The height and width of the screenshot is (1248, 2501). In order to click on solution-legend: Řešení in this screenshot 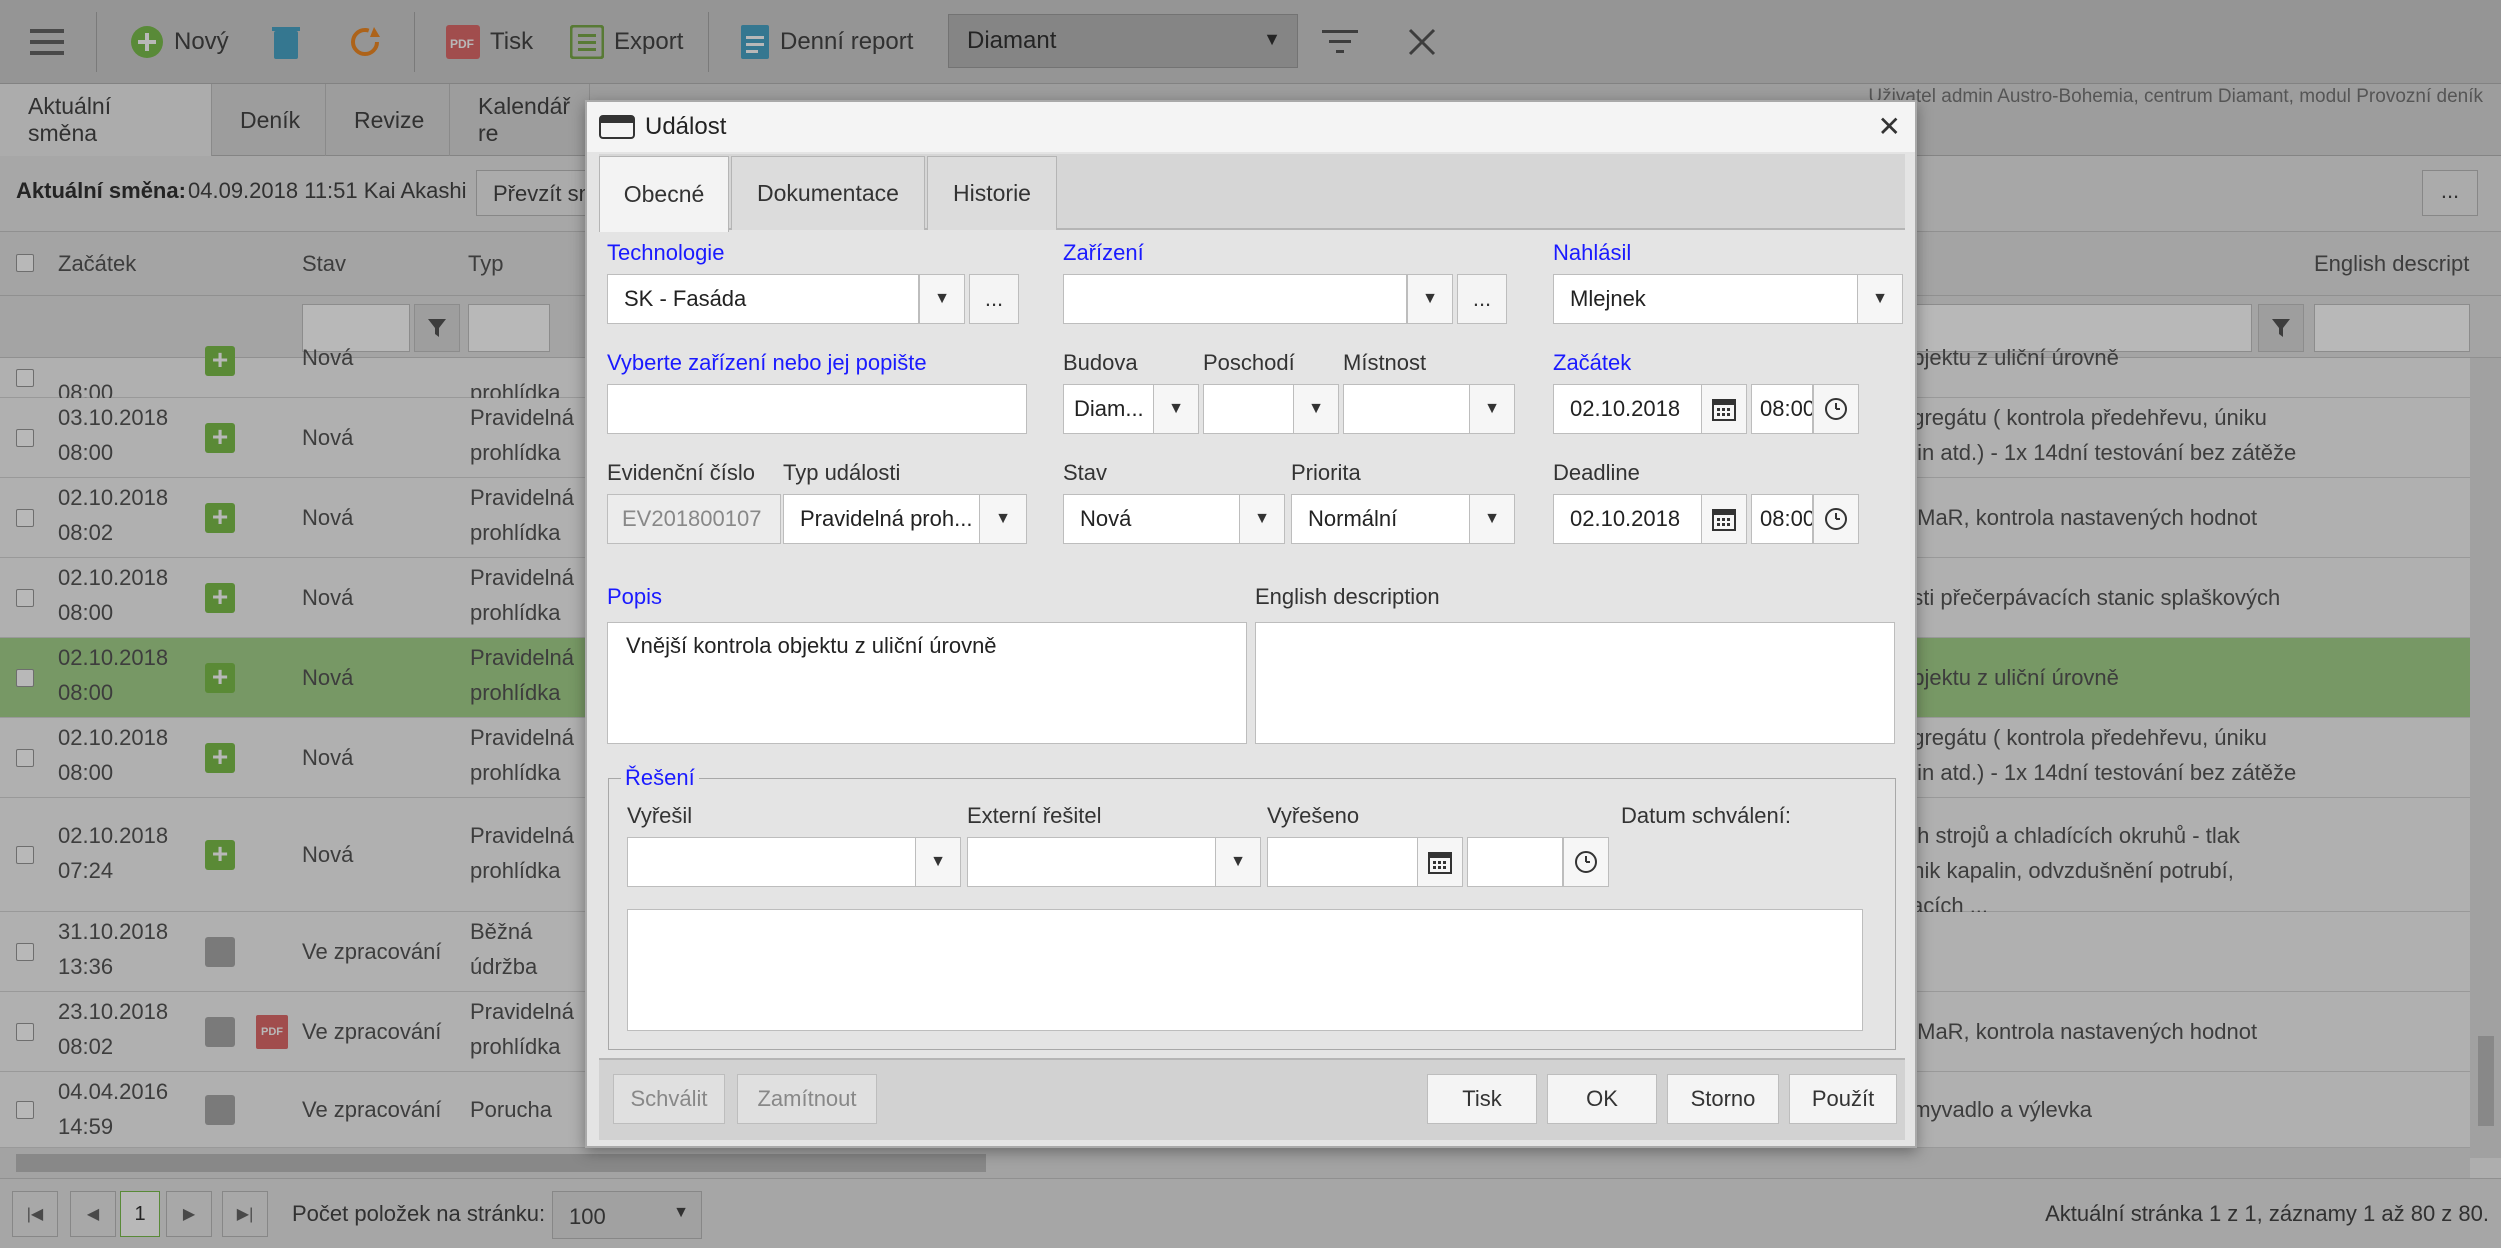, I will do `click(660, 778)`.